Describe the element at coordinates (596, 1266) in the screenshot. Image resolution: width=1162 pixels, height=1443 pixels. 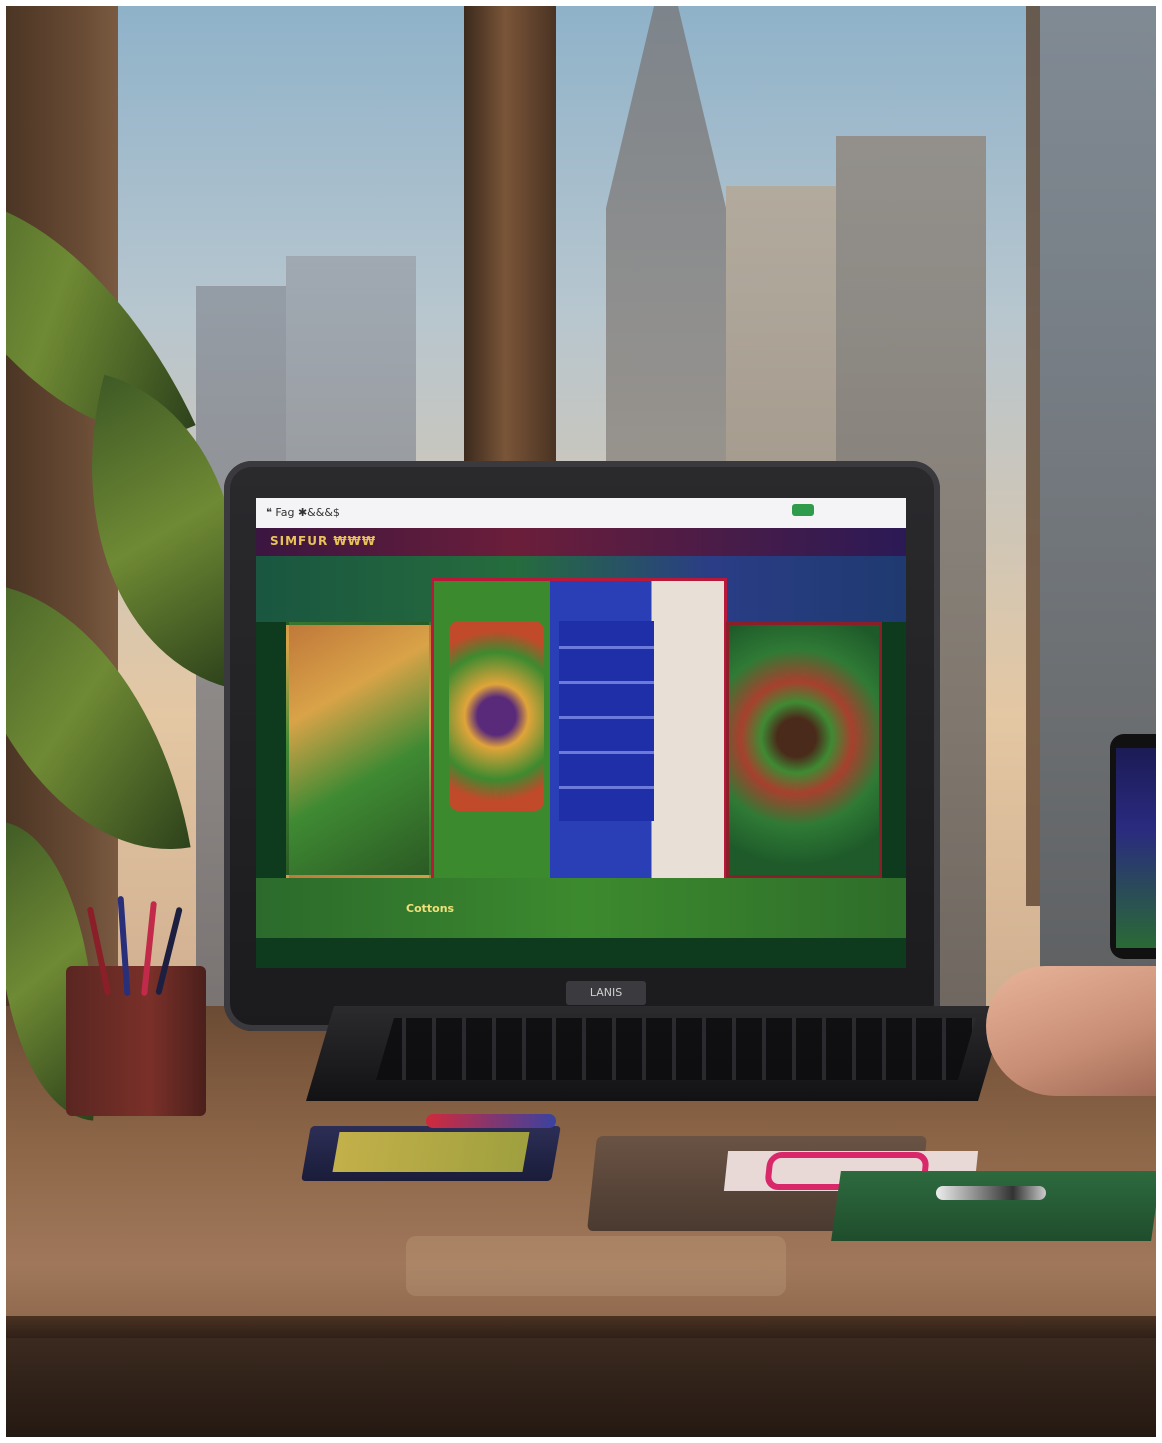
I see `desk-reflection` at that location.